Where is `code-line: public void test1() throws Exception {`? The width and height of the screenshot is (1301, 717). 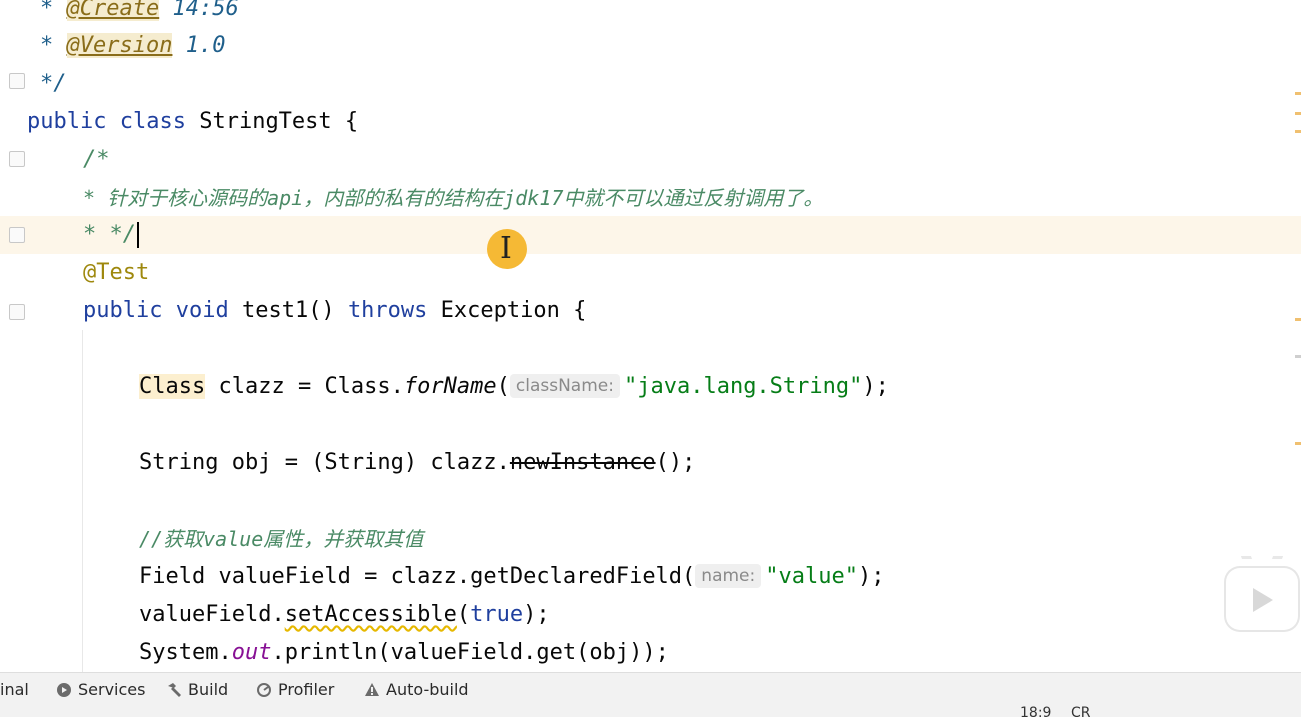 code-line: public void test1() throws Exception { is located at coordinates (334, 311).